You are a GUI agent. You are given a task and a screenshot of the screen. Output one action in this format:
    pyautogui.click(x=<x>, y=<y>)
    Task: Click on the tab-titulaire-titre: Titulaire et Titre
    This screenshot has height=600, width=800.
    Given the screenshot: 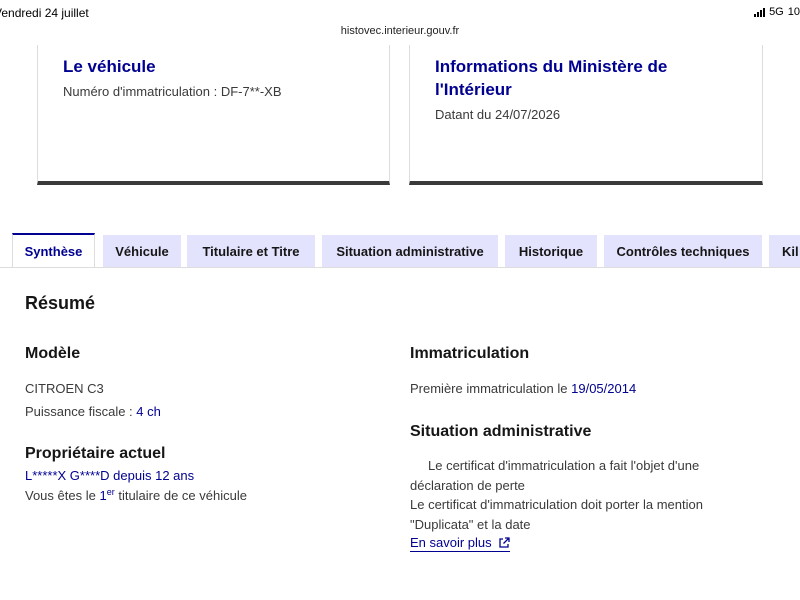 What is the action you would take?
    pyautogui.click(x=251, y=251)
    